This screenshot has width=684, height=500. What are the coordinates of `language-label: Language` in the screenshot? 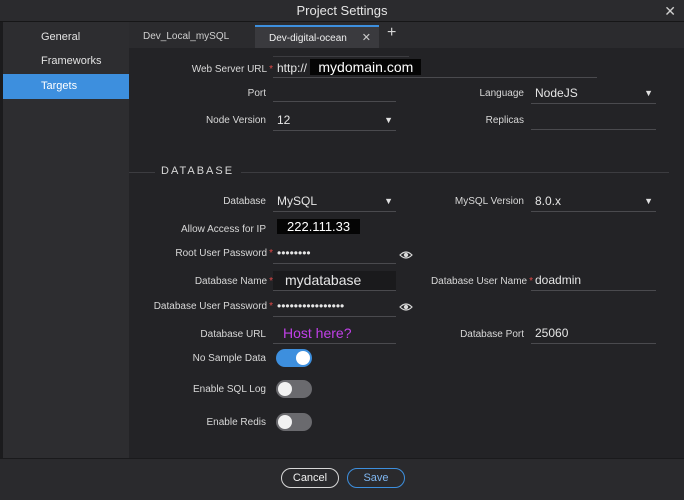 It's located at (502, 93).